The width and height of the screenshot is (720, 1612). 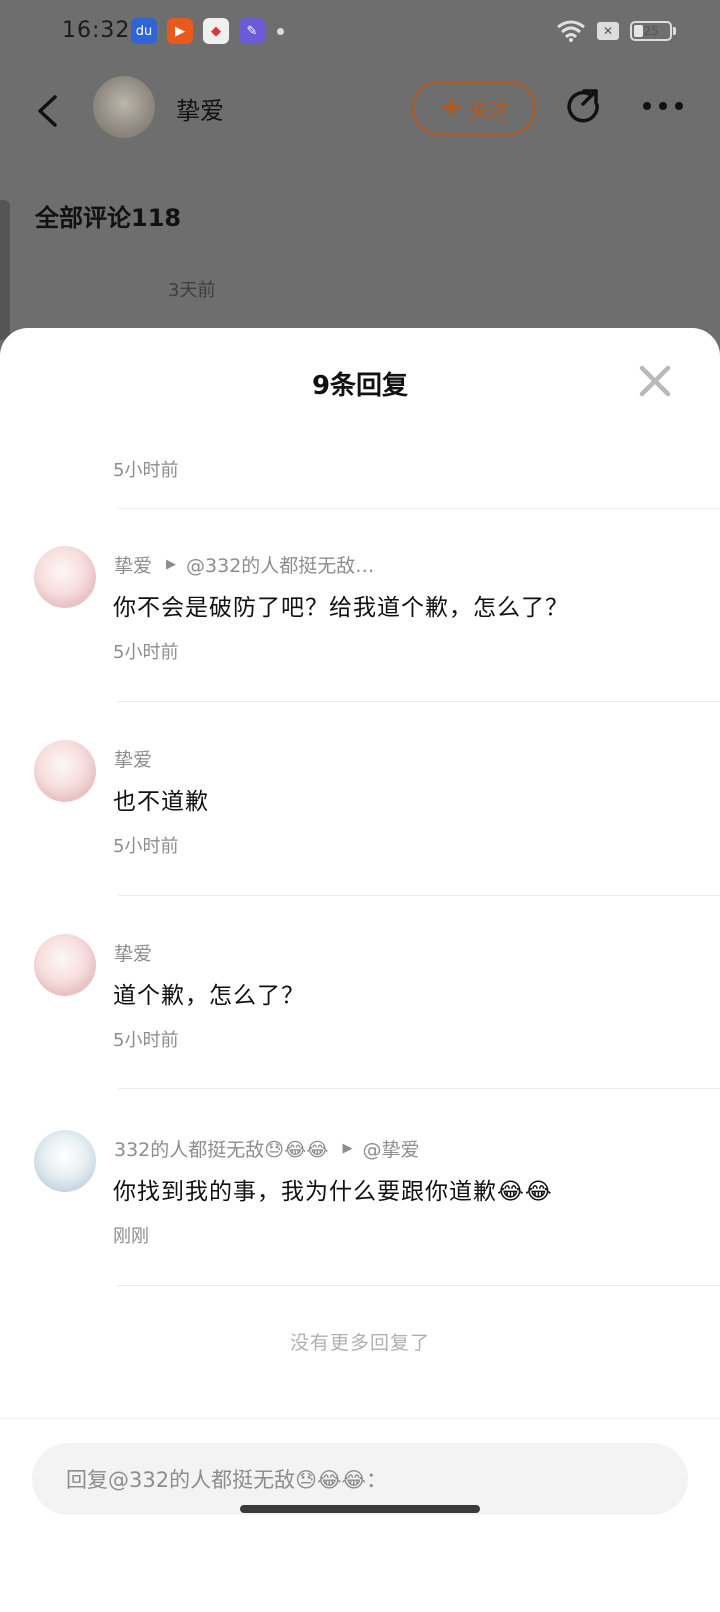 I want to click on reply-text: 你不会是破防了吧？给我道个歉，怎么了？, so click(x=341, y=605).